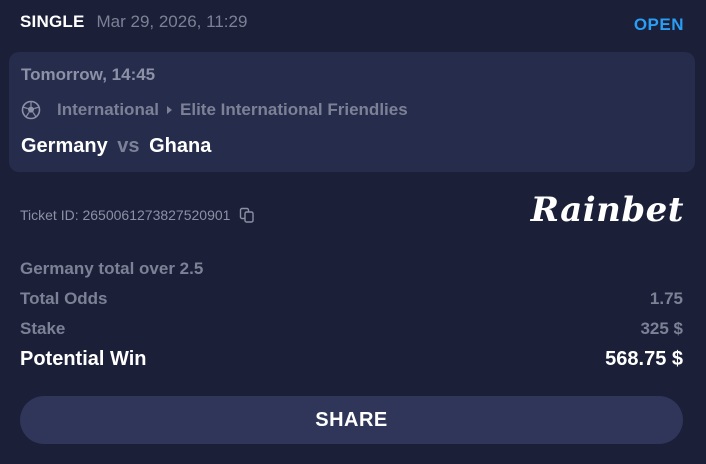  What do you see at coordinates (31, 110) in the screenshot?
I see `soccer-ball-icon` at bounding box center [31, 110].